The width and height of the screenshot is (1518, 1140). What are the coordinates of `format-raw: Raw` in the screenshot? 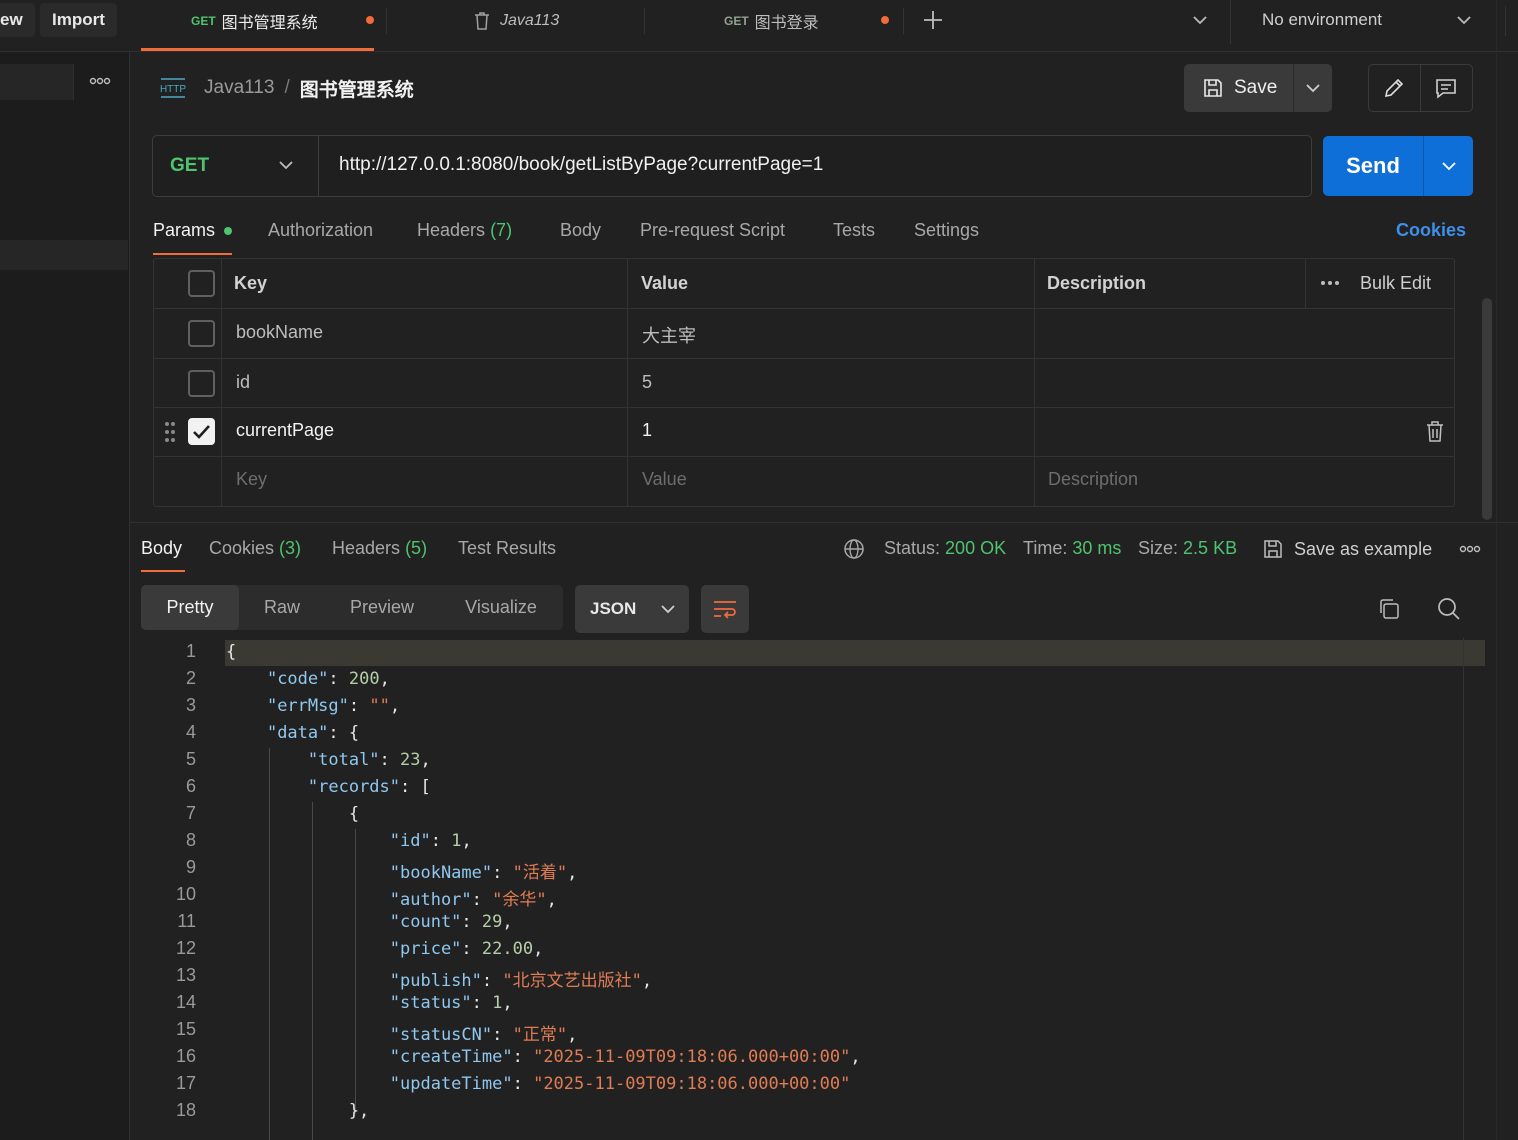 It's located at (282, 607).